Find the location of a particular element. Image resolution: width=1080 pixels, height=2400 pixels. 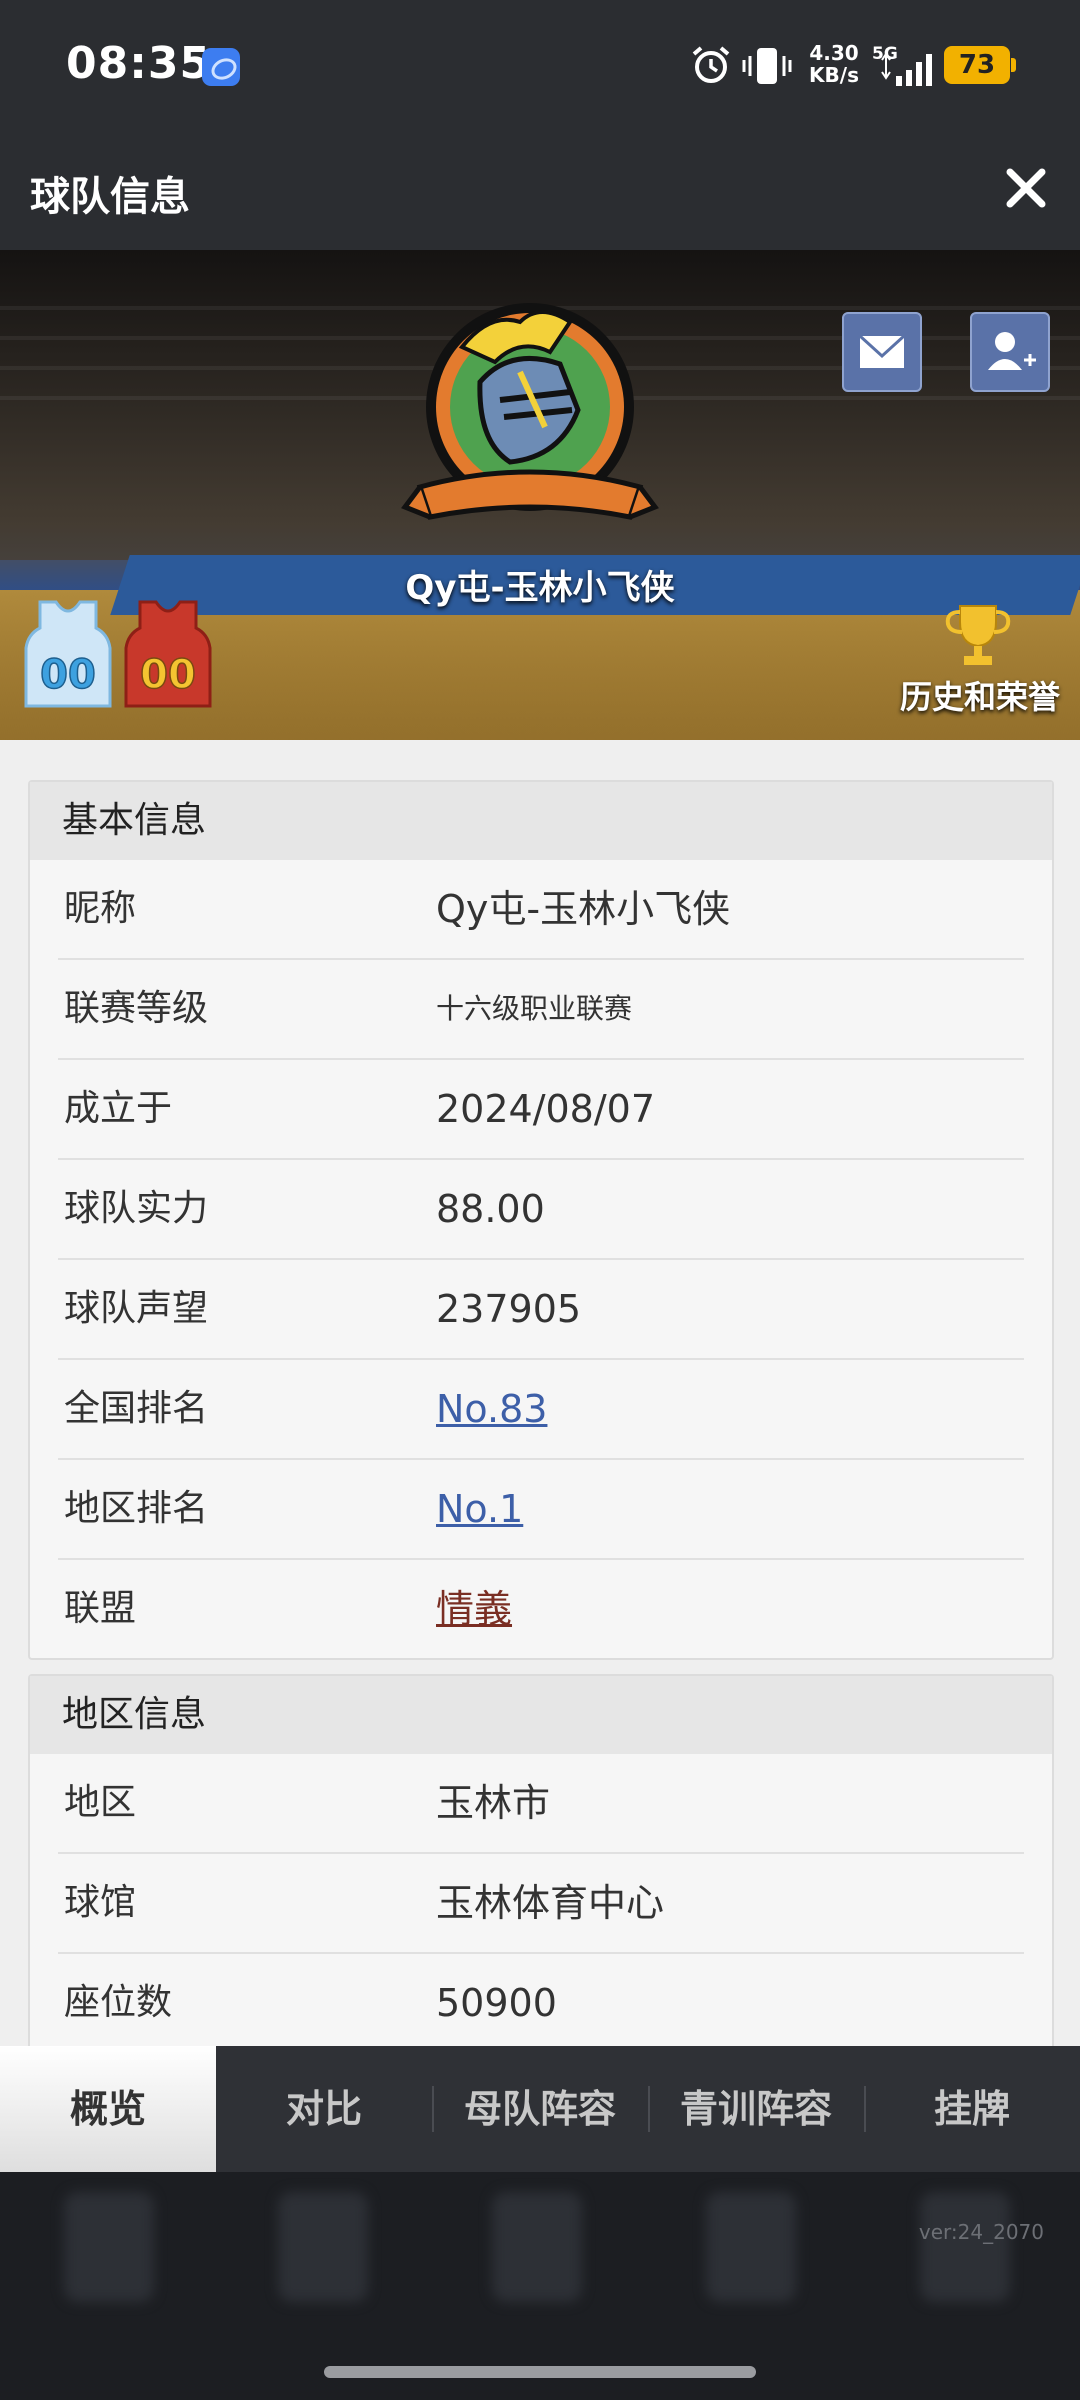

network-speed-unit: KB/s is located at coordinates (834, 75).